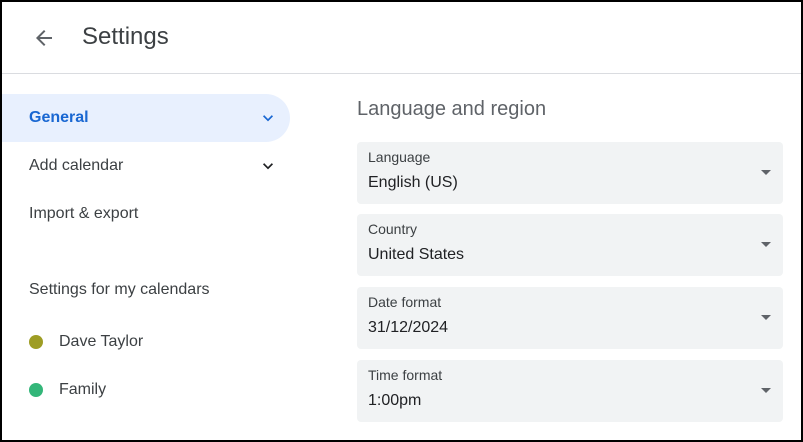 The image size is (803, 442). Describe the element at coordinates (413, 182) in the screenshot. I see `field-value: English (US)` at that location.